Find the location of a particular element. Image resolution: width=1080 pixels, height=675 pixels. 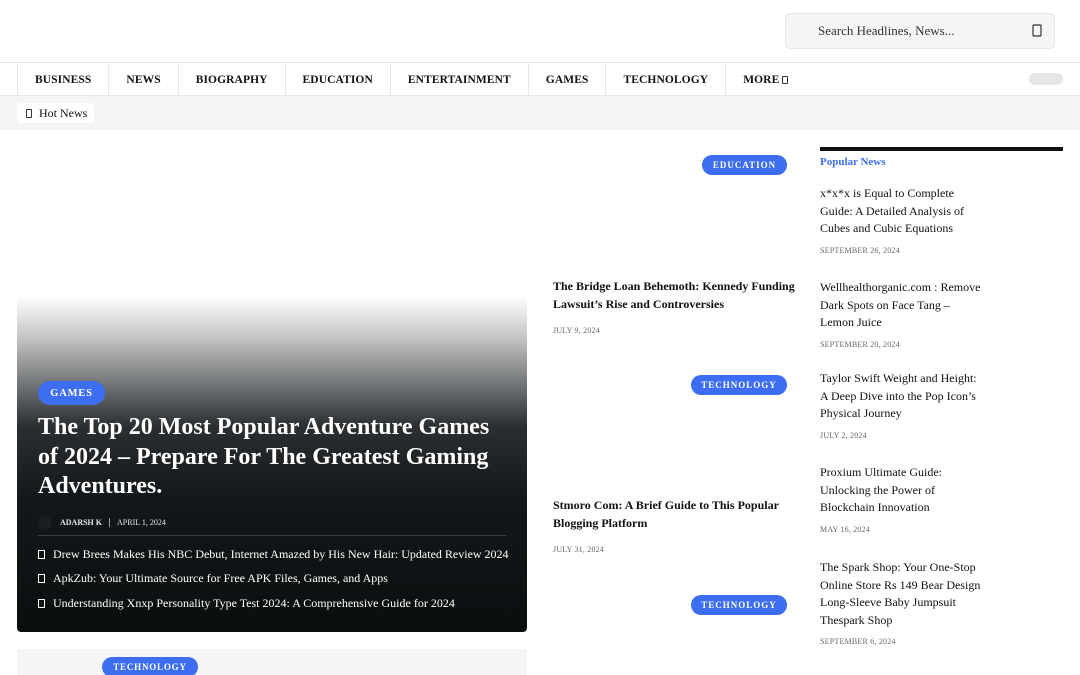

sidebar-heading: Popular News is located at coordinates (853, 162).